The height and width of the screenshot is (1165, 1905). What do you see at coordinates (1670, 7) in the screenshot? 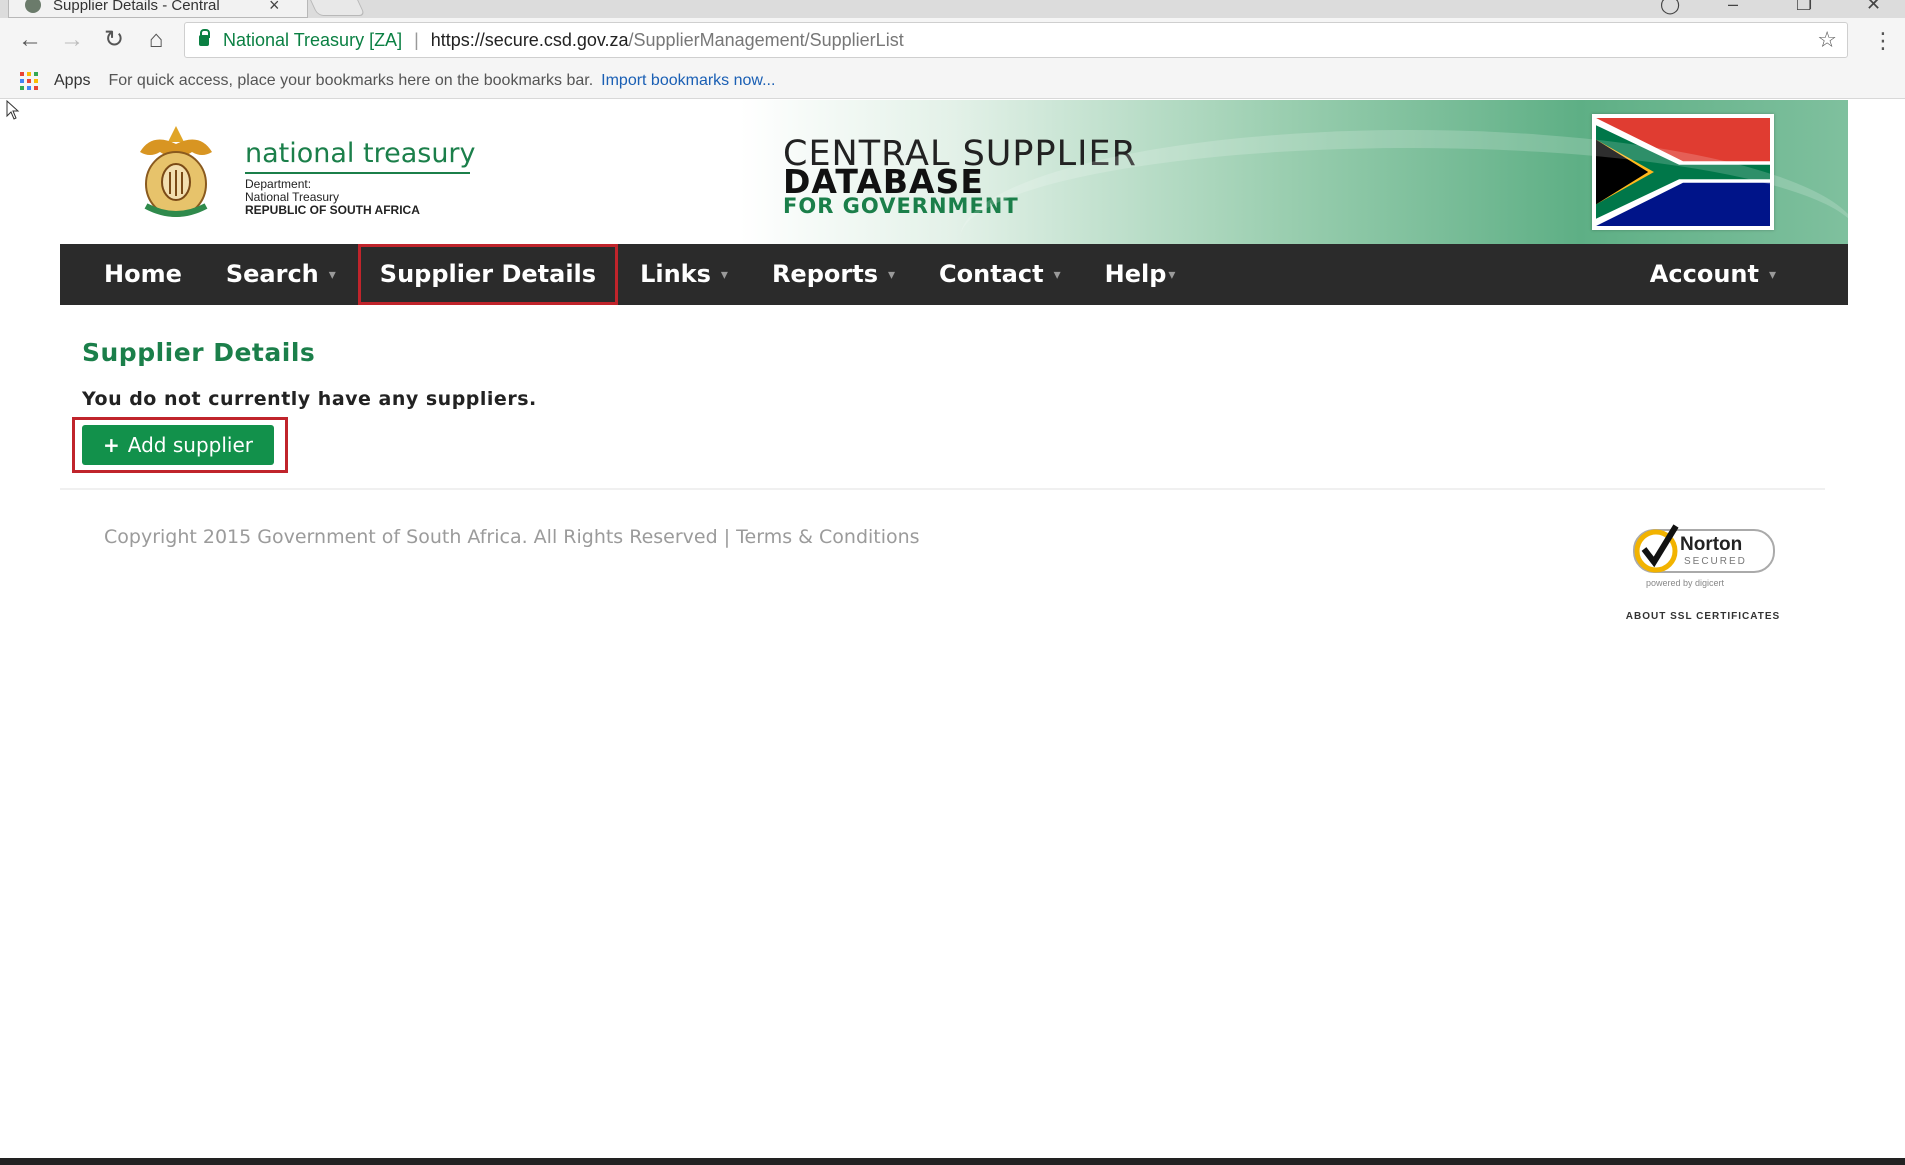
I see `profile-icon: ◯` at bounding box center [1670, 7].